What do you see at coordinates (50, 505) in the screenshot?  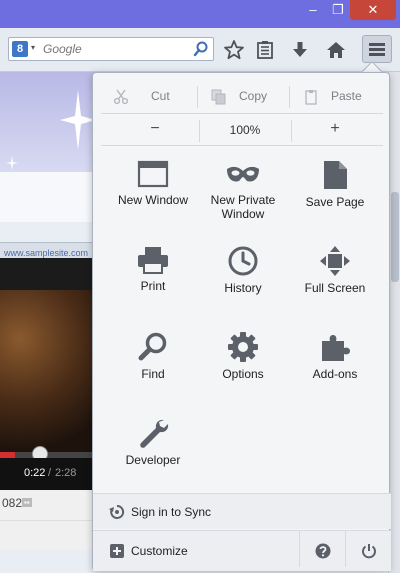 I see `video-stats: 082 ▪▪` at bounding box center [50, 505].